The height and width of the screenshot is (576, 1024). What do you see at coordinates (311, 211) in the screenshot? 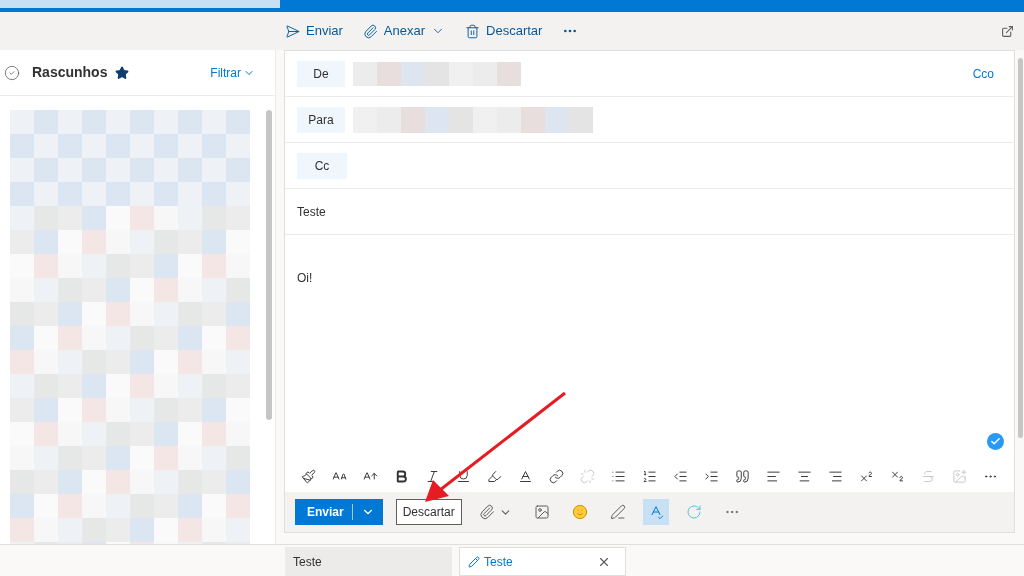
I see `subject-field: Teste` at bounding box center [311, 211].